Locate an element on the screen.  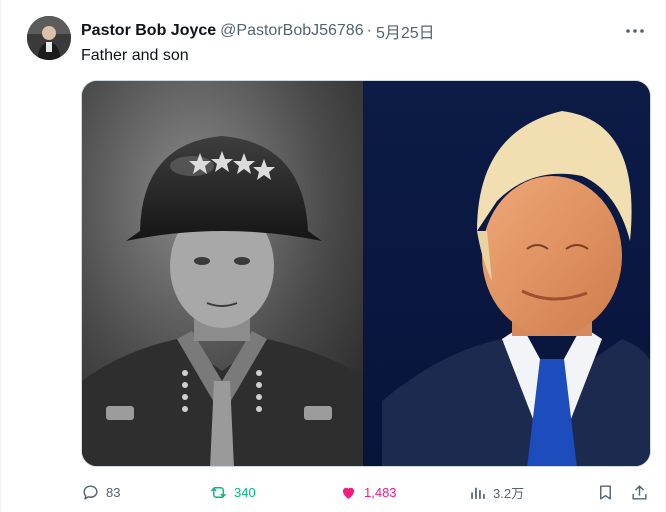
author-handle: @PastorBobJ56786 is located at coordinates (291, 31).